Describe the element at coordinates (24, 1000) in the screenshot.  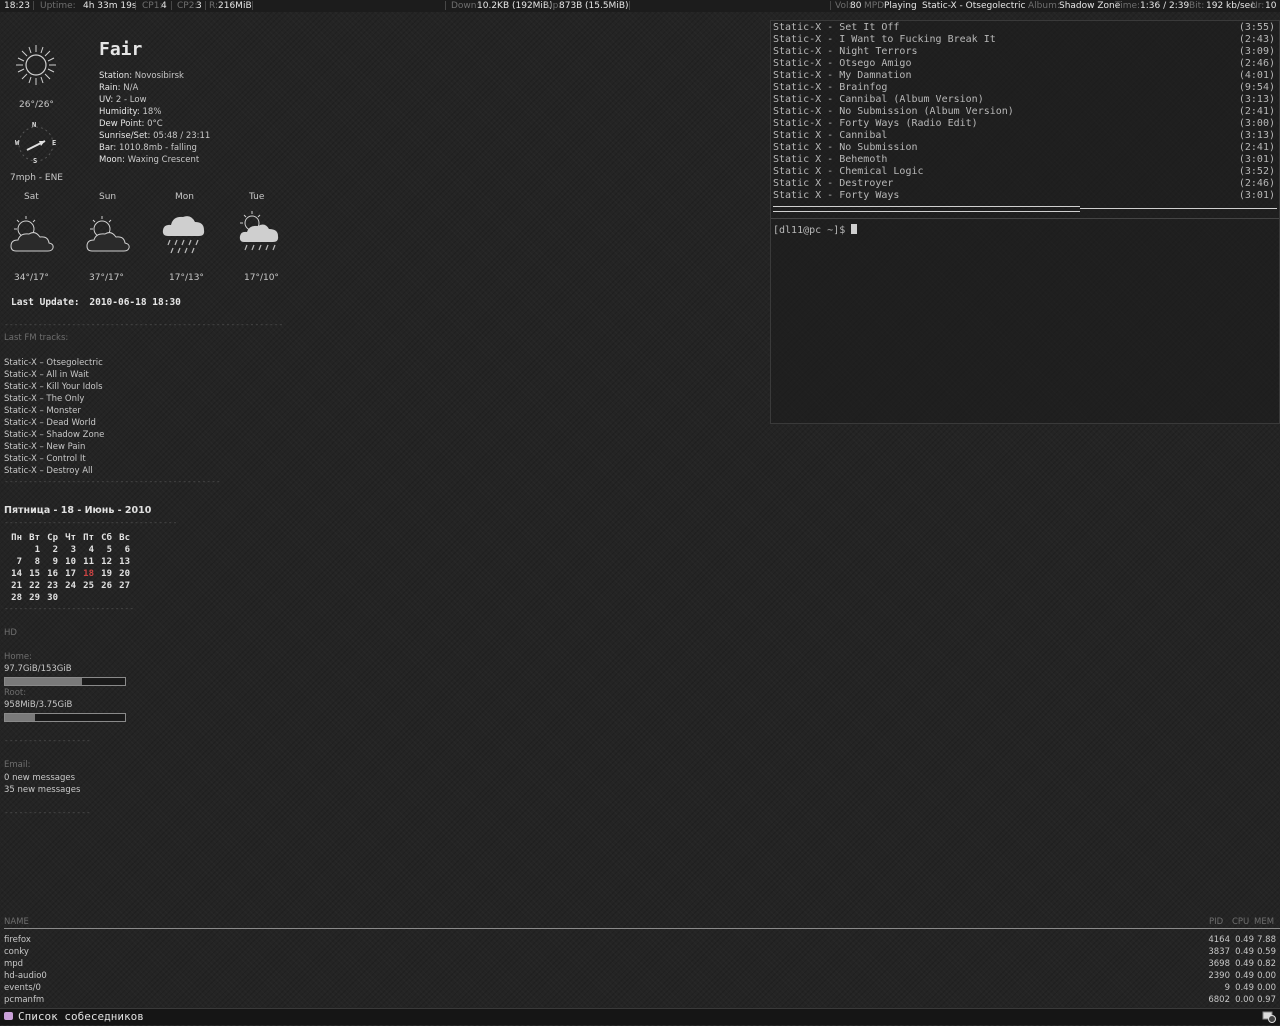
I see `process-name: pcmanfm` at that location.